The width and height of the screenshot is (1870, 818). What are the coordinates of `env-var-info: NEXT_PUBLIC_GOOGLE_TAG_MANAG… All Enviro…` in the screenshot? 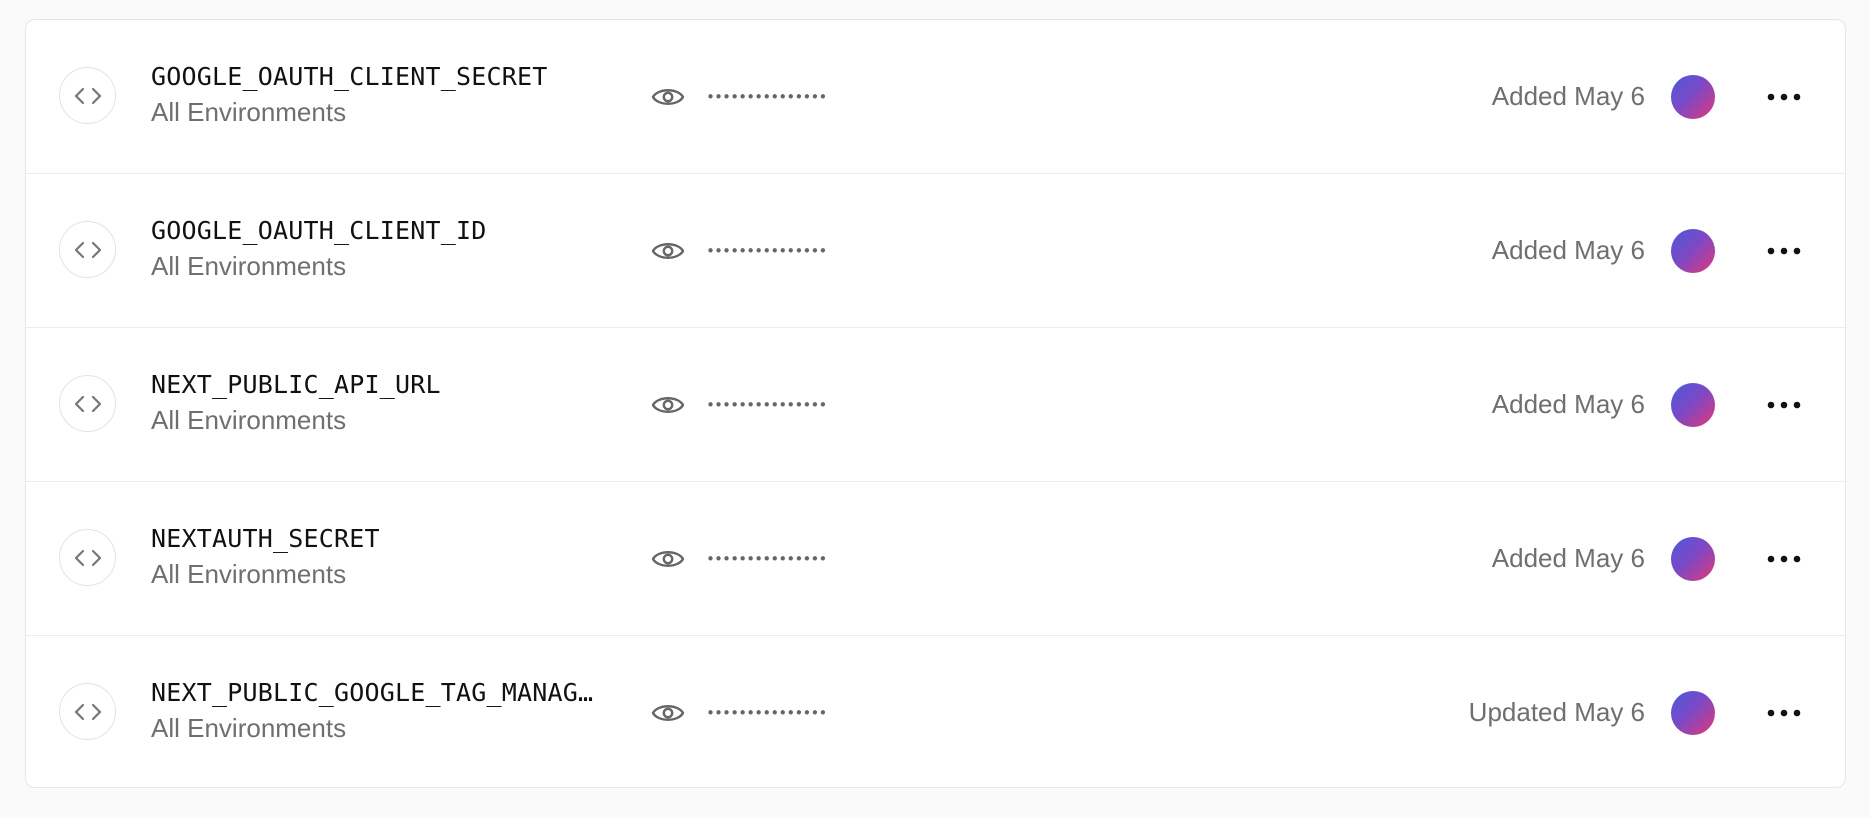 It's located at (391, 710).